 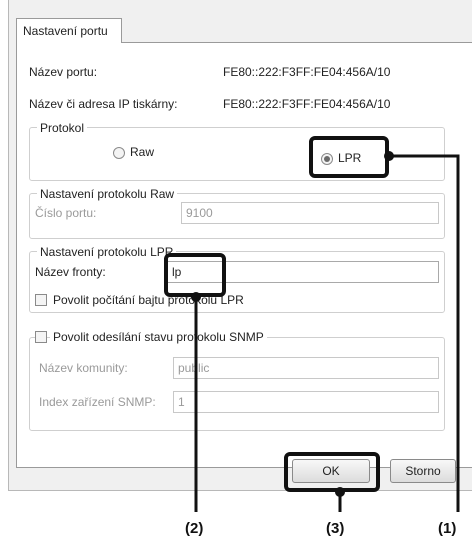 I want to click on callout-number-1: (1), so click(x=447, y=528).